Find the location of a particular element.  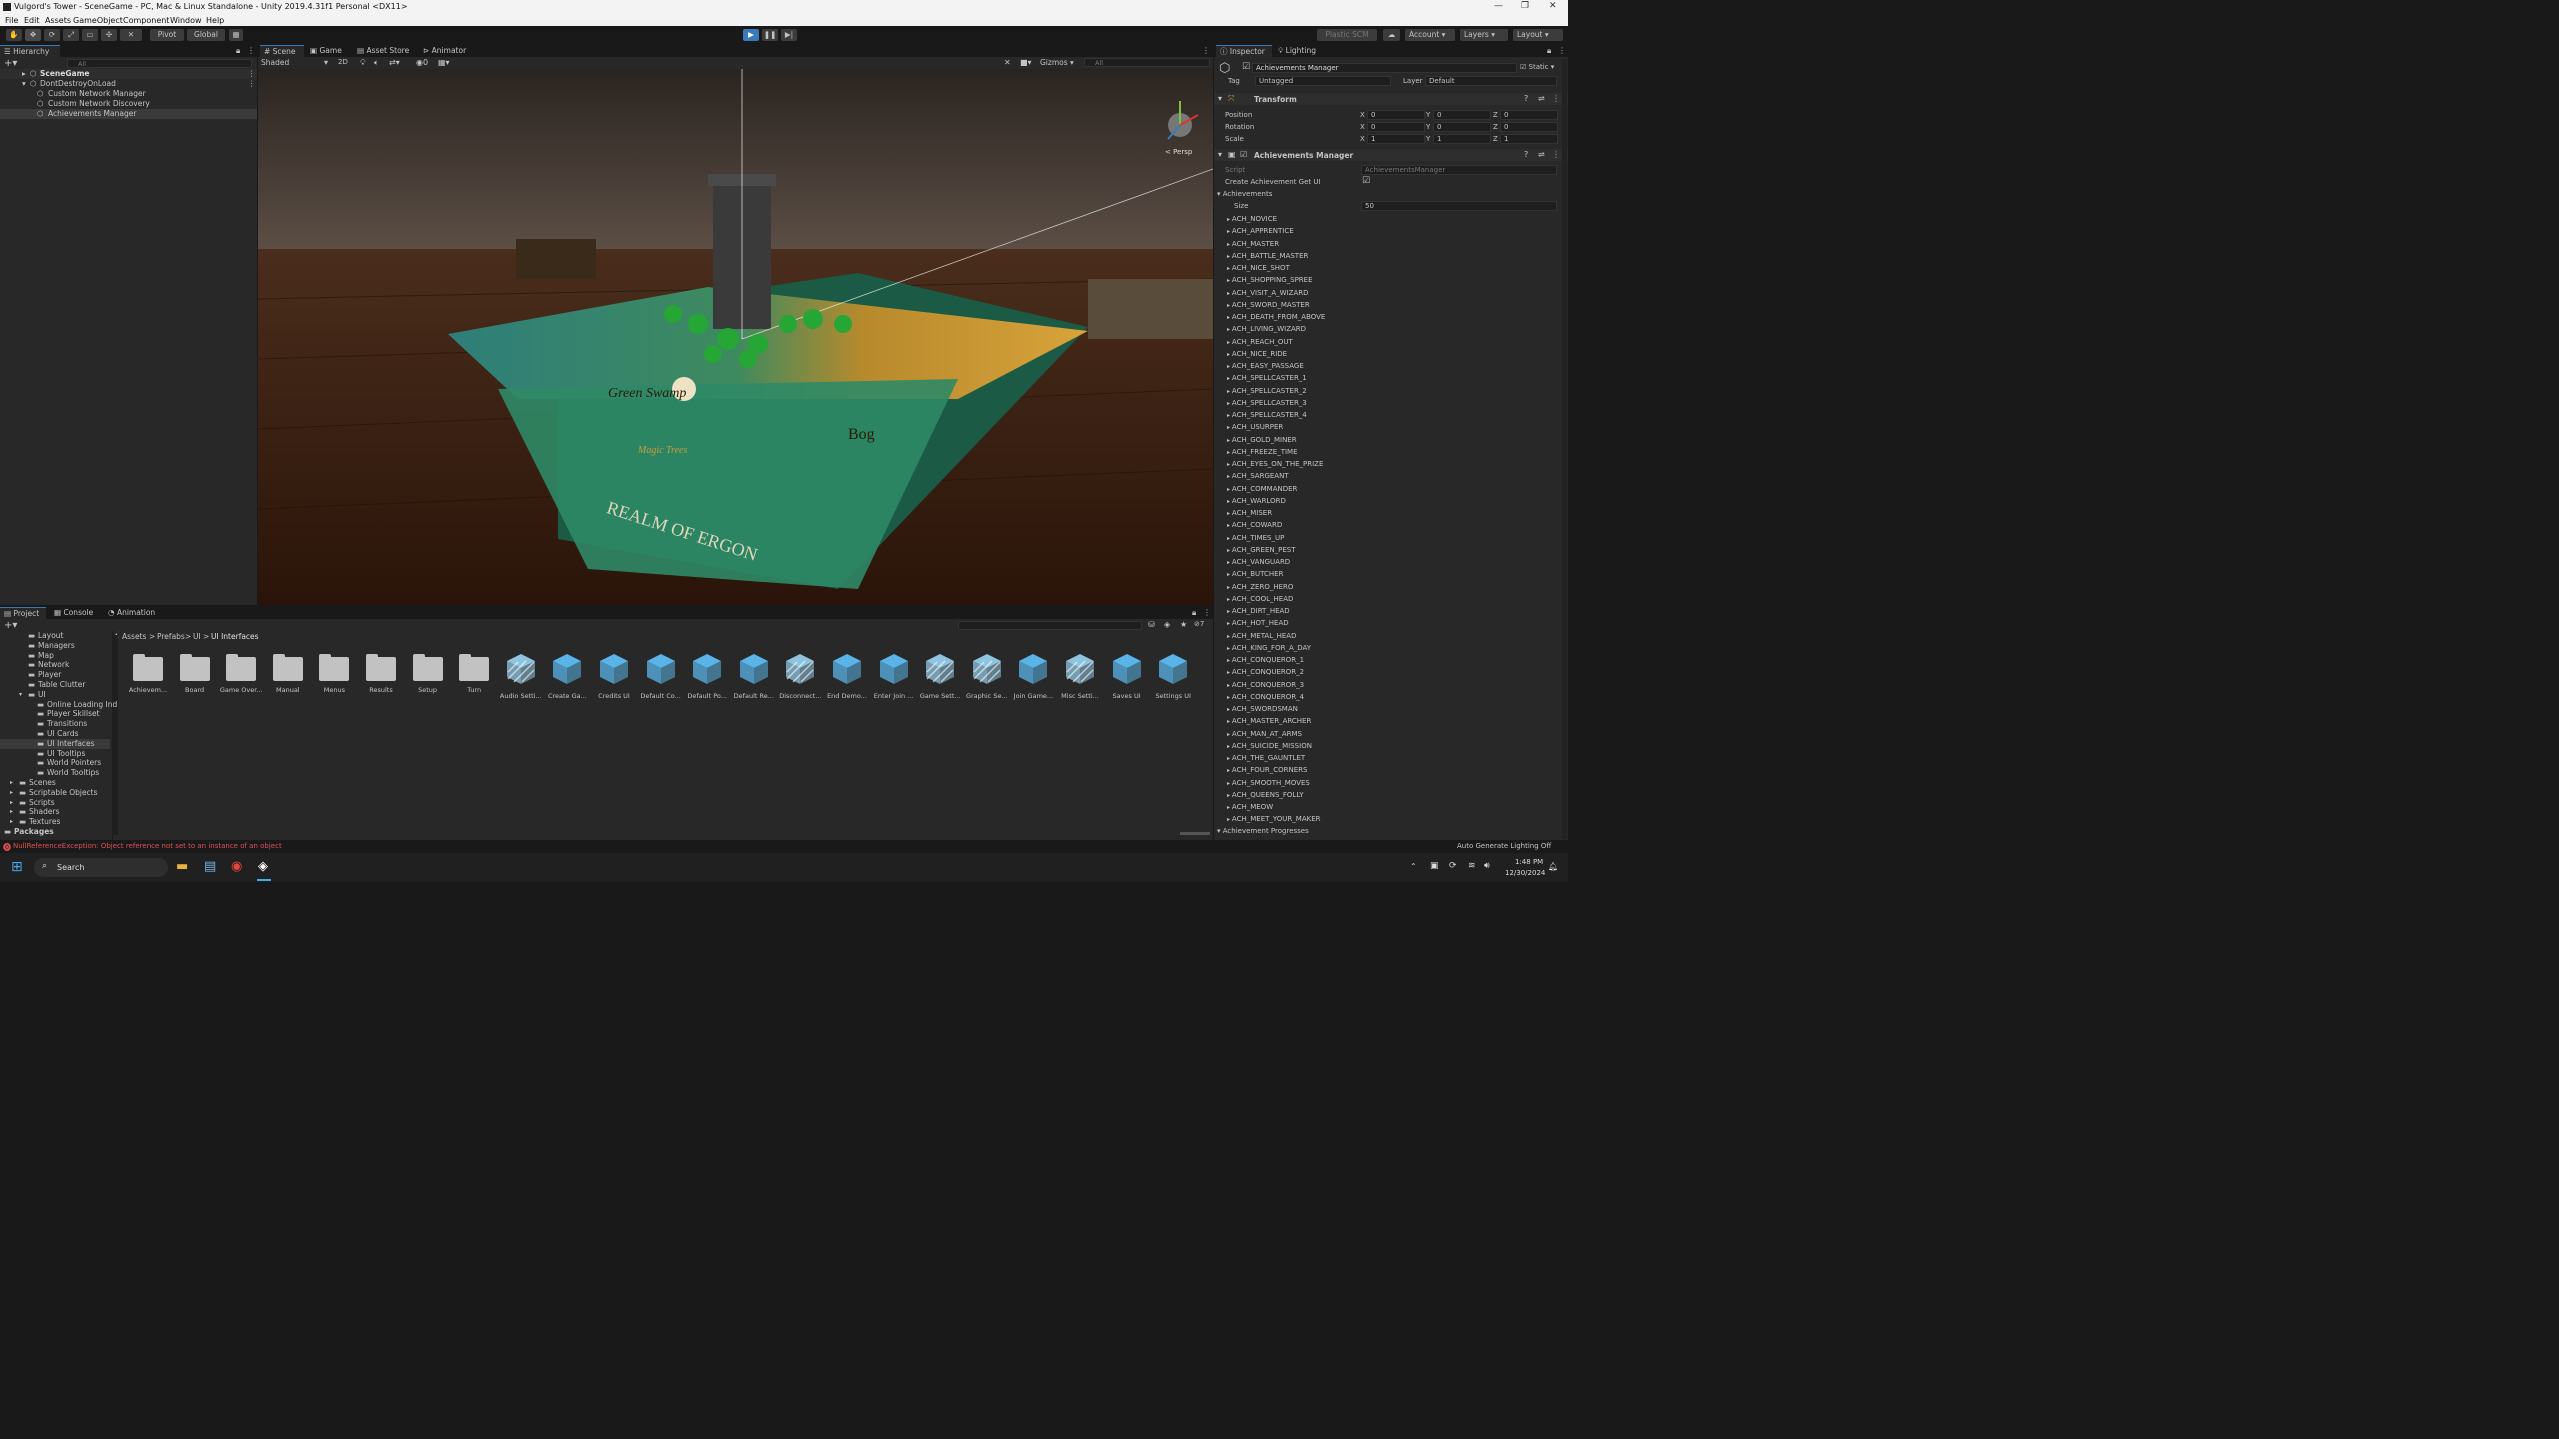

rotate-tool-icon: ⟳ is located at coordinates (52, 35).